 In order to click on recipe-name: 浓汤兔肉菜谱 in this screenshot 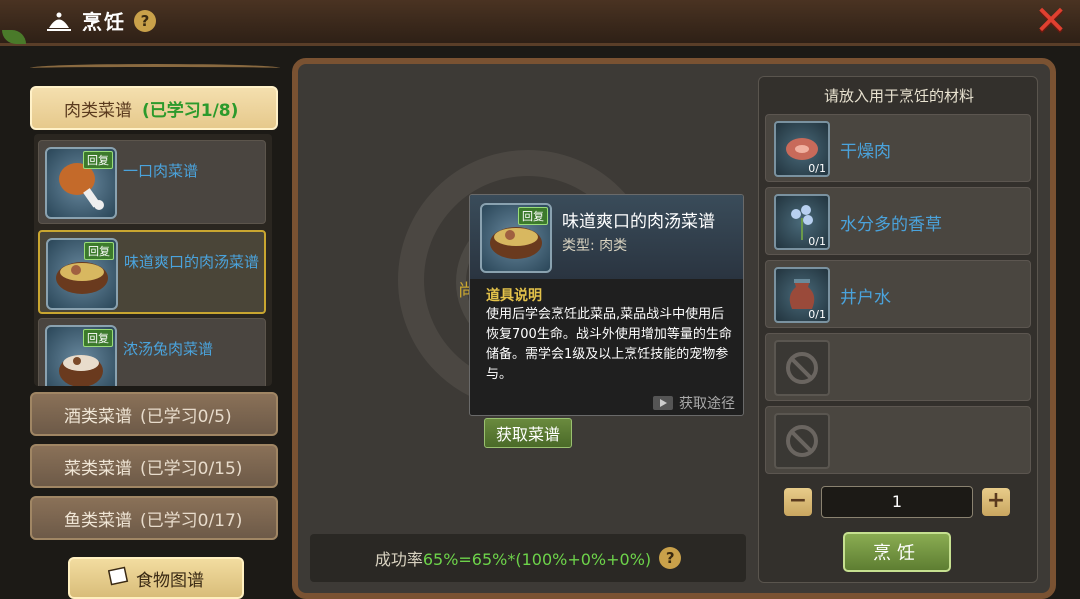, I will do `click(168, 349)`.